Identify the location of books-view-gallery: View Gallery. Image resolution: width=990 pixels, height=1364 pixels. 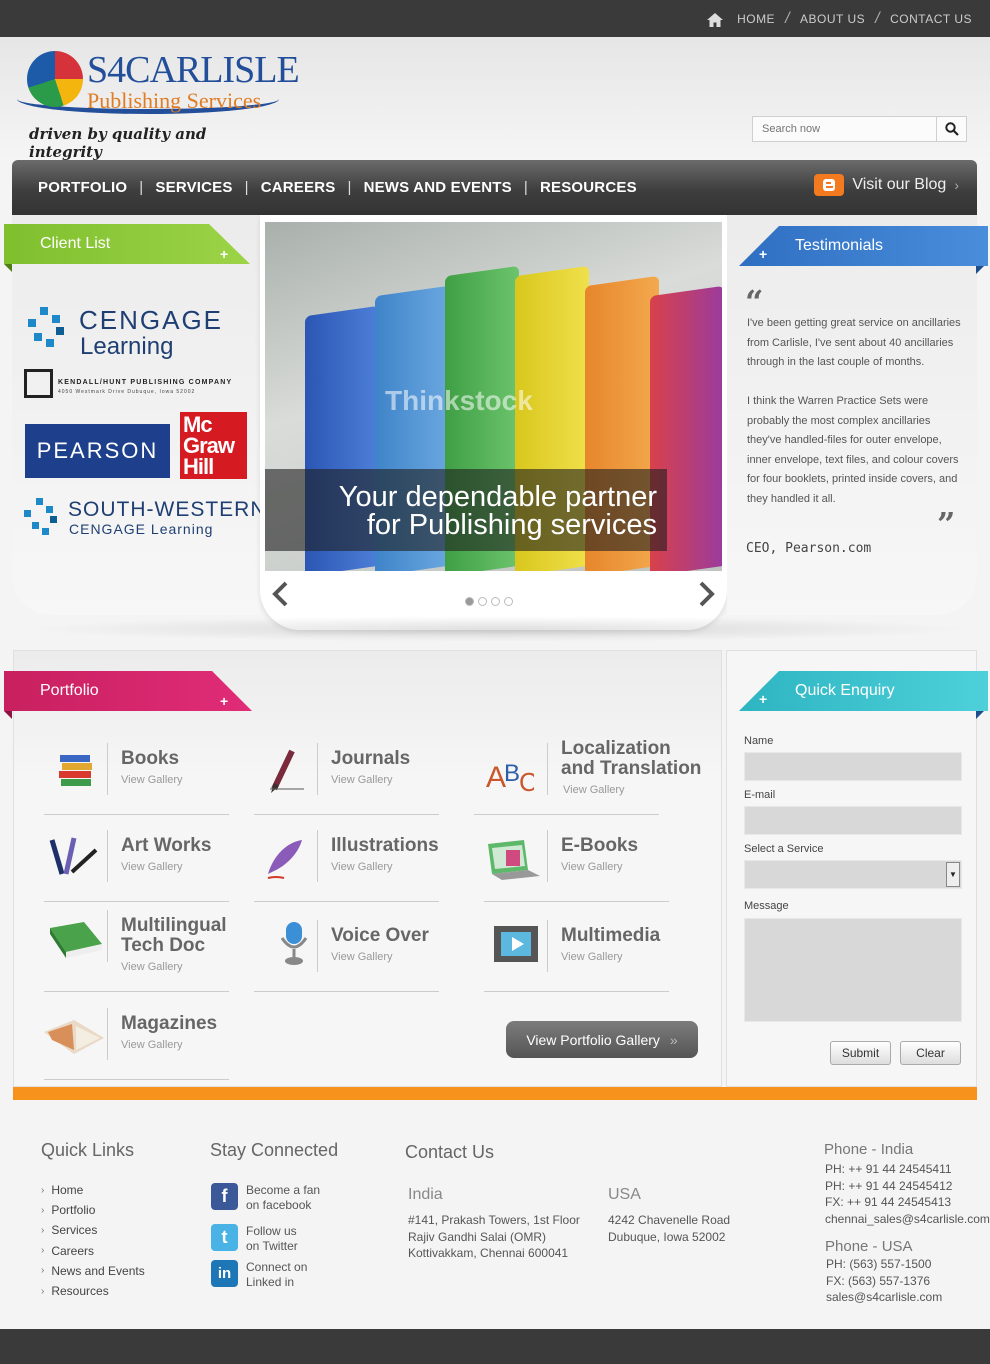
(152, 780).